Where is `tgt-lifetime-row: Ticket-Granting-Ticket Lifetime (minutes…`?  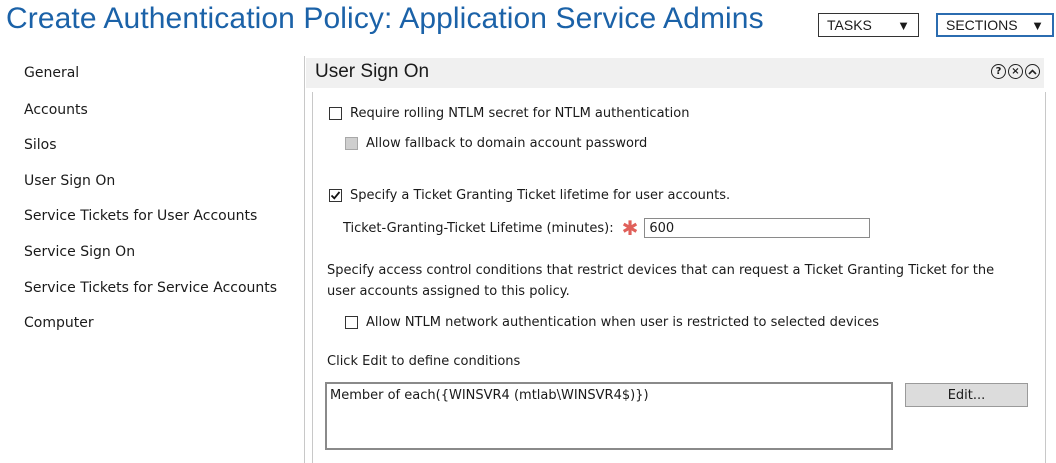 tgt-lifetime-row: Ticket-Granting-Ticket Lifetime (minutes… is located at coordinates (607, 228).